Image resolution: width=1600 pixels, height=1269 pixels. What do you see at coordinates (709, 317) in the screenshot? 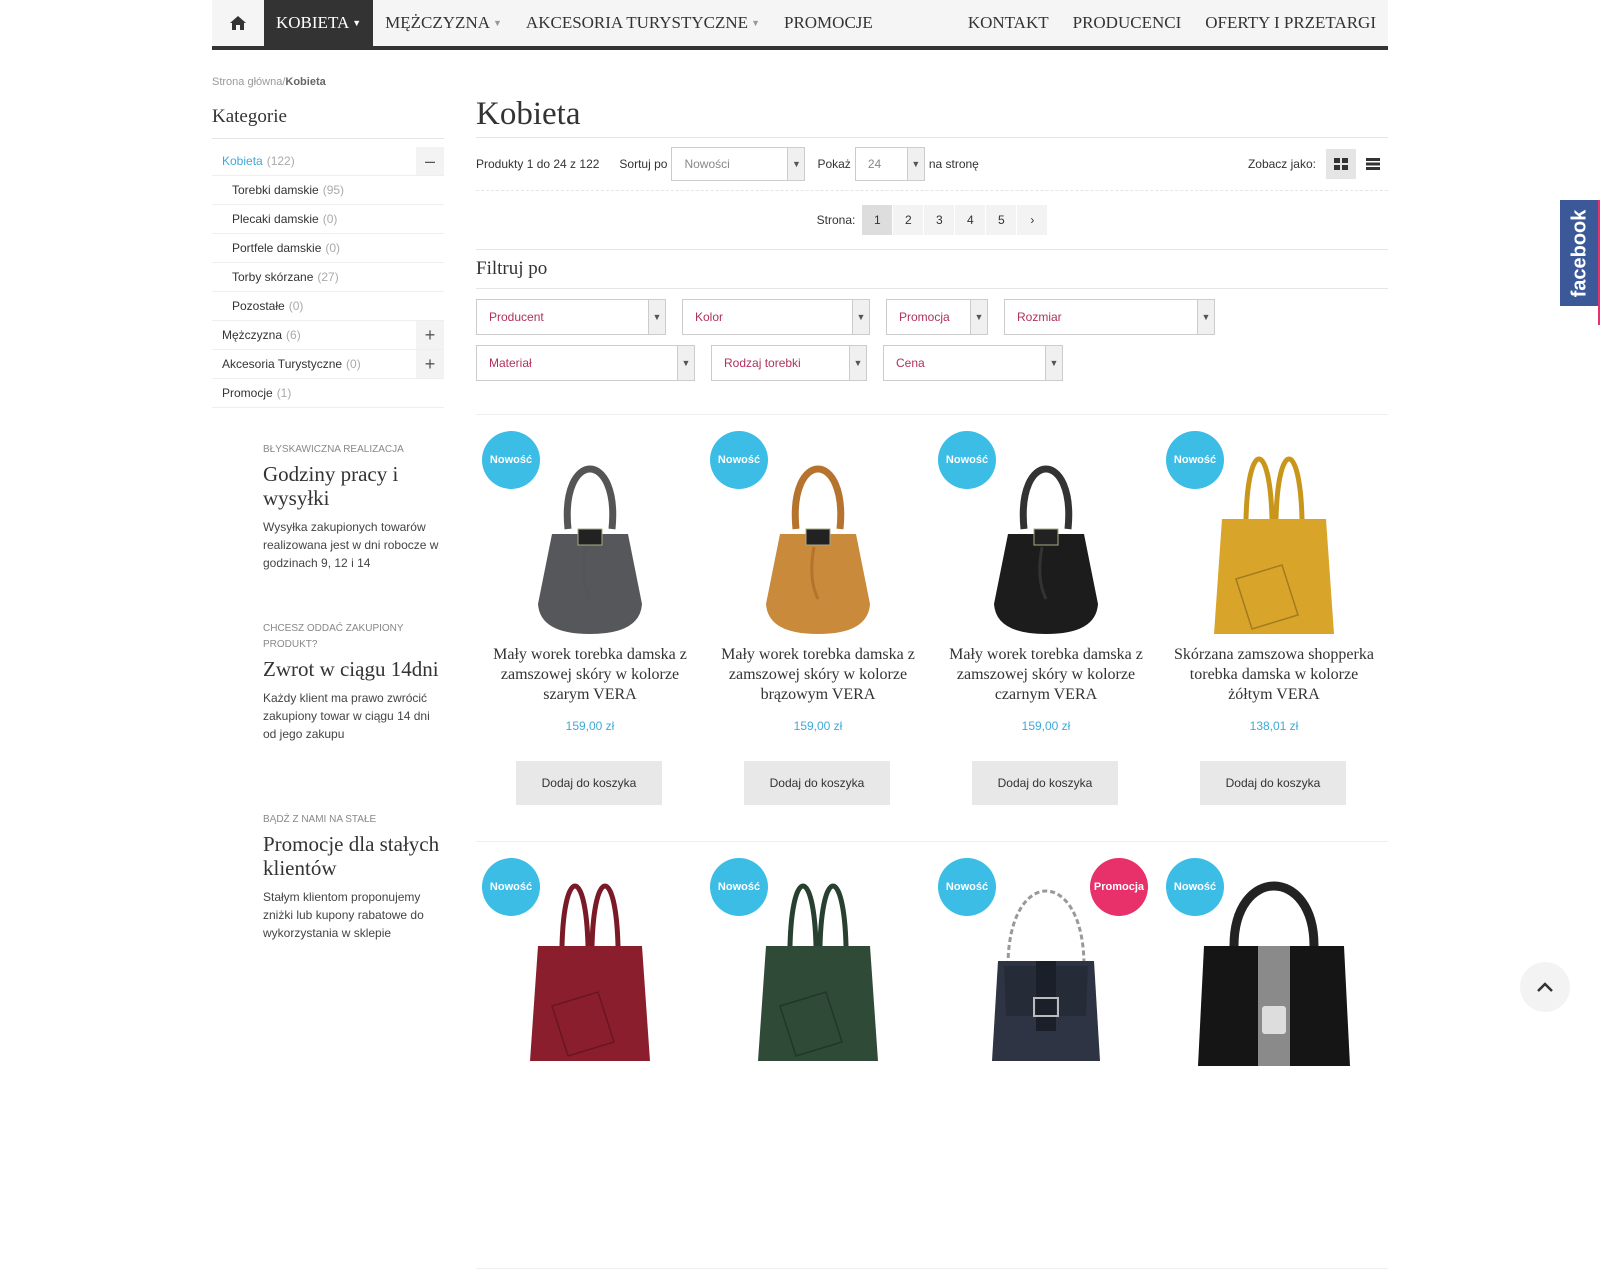
I see `filter-label: Kolor` at bounding box center [709, 317].